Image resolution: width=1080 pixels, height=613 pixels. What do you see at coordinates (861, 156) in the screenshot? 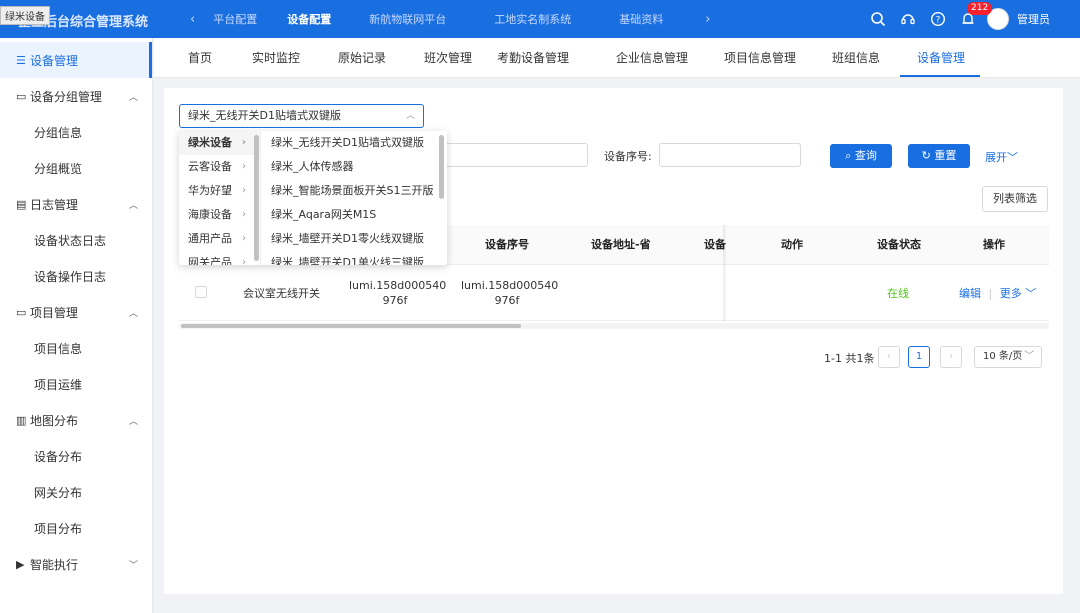
I see `query-button: ⌕ 查询` at bounding box center [861, 156].